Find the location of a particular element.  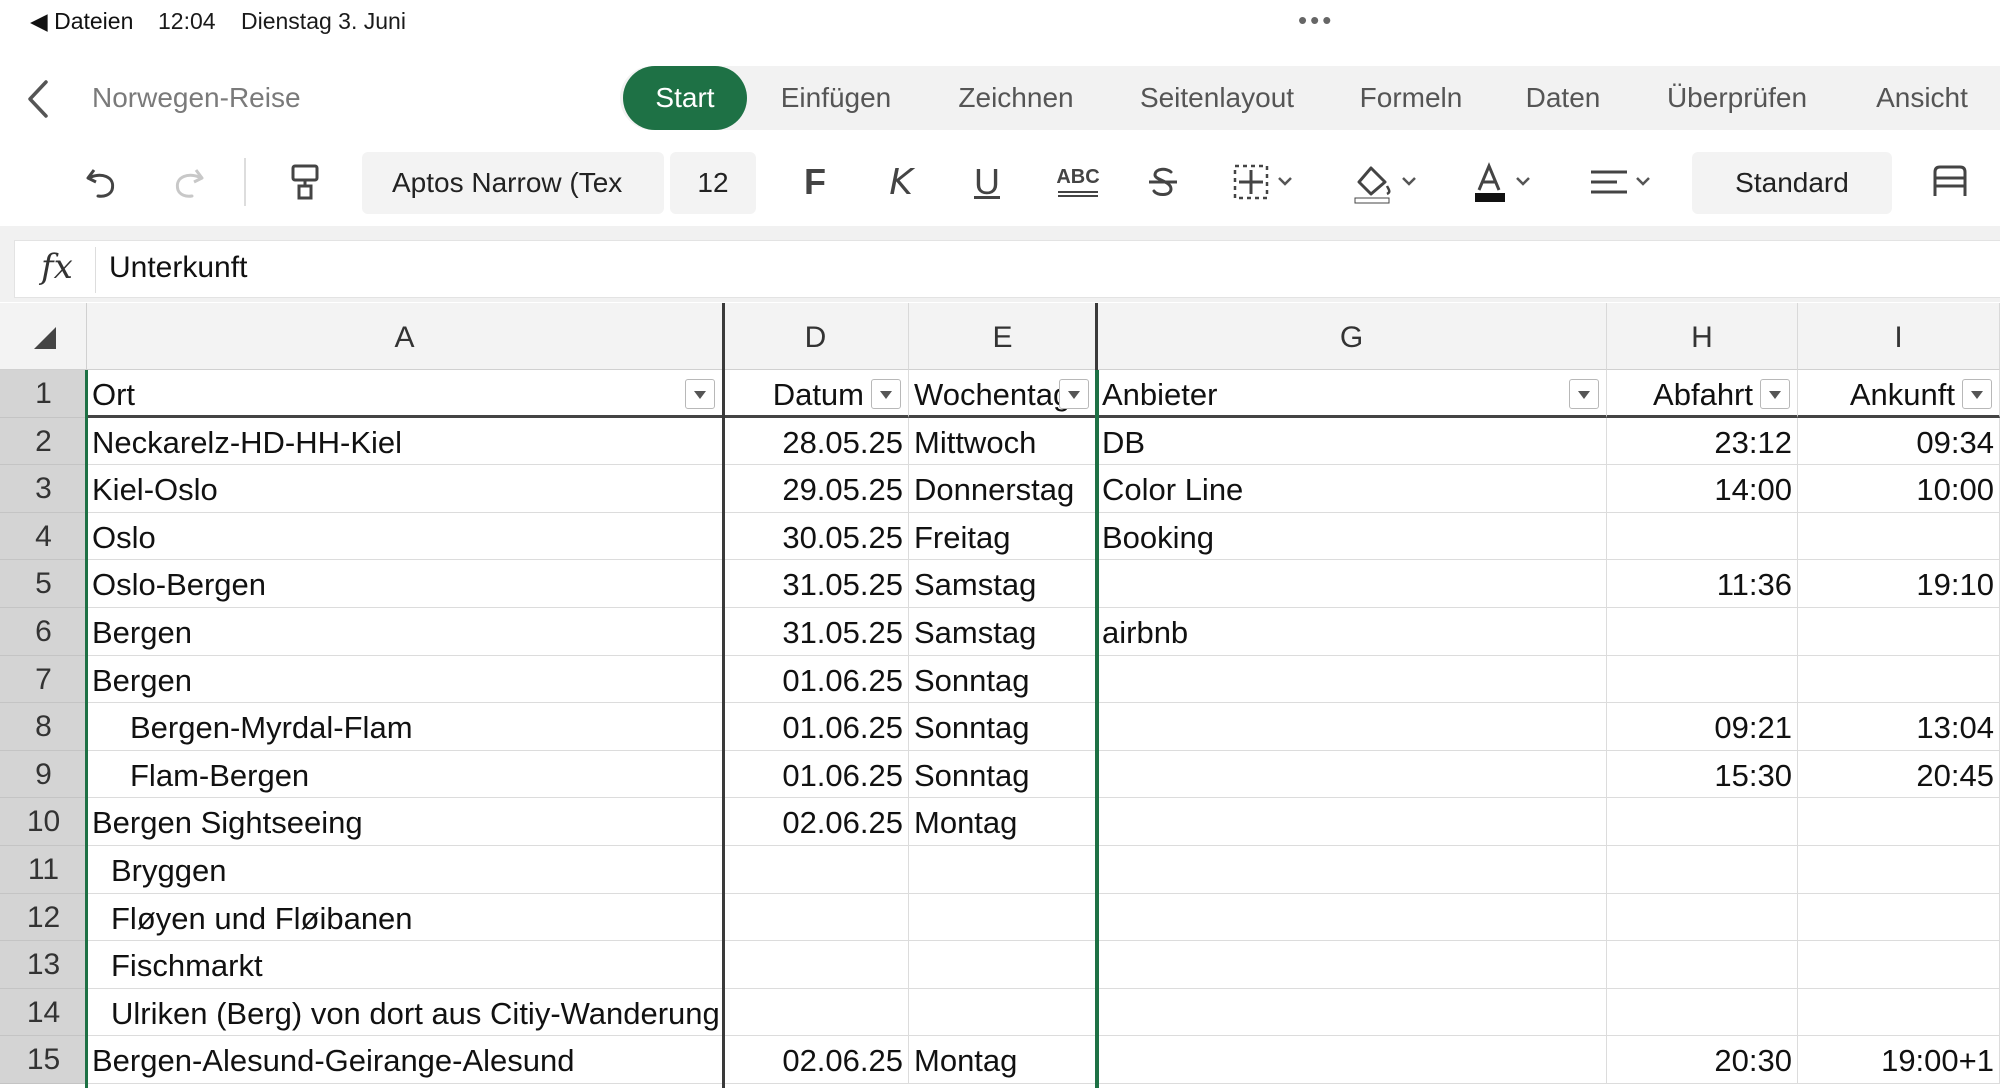

back-chevron-icon is located at coordinates (40, 99).